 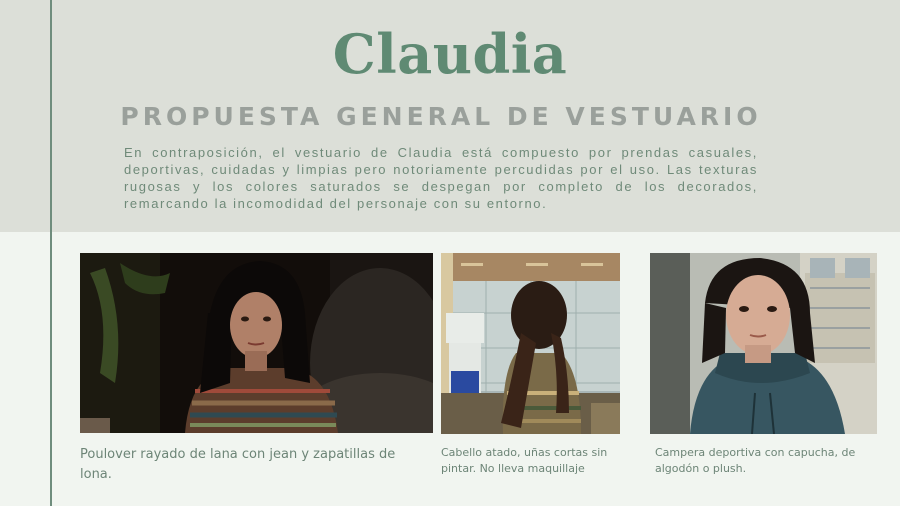 I want to click on photo-kitchen-back, so click(x=530, y=343).